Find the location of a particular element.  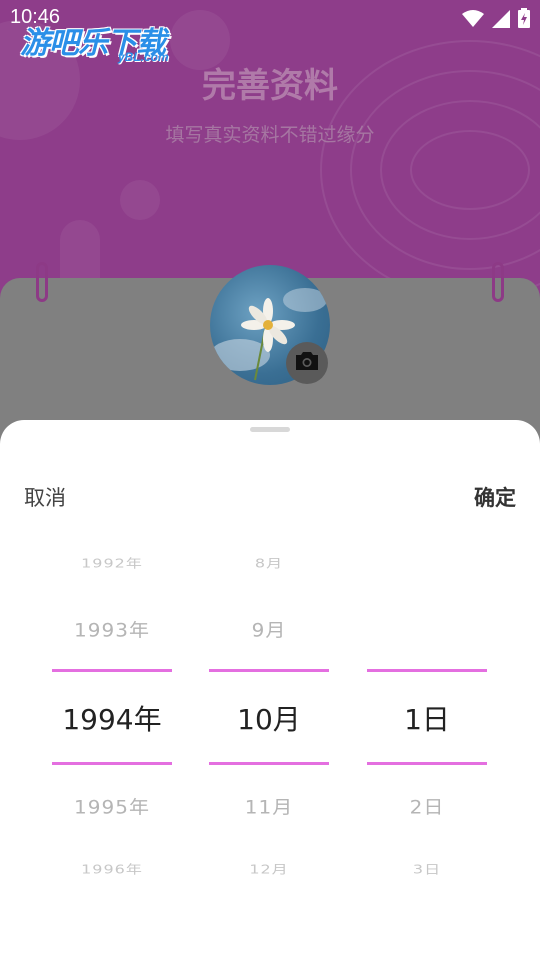

month-option: 8月 is located at coordinates (269, 562).